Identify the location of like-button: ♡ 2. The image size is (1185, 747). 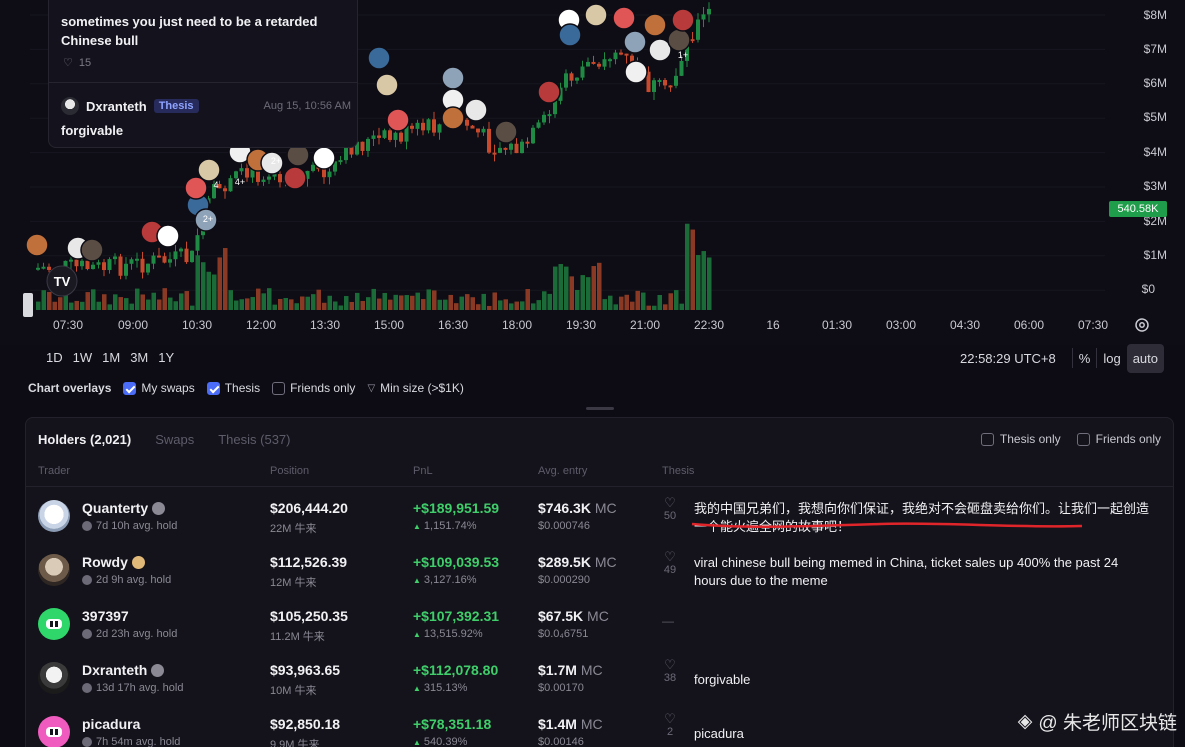
(670, 725).